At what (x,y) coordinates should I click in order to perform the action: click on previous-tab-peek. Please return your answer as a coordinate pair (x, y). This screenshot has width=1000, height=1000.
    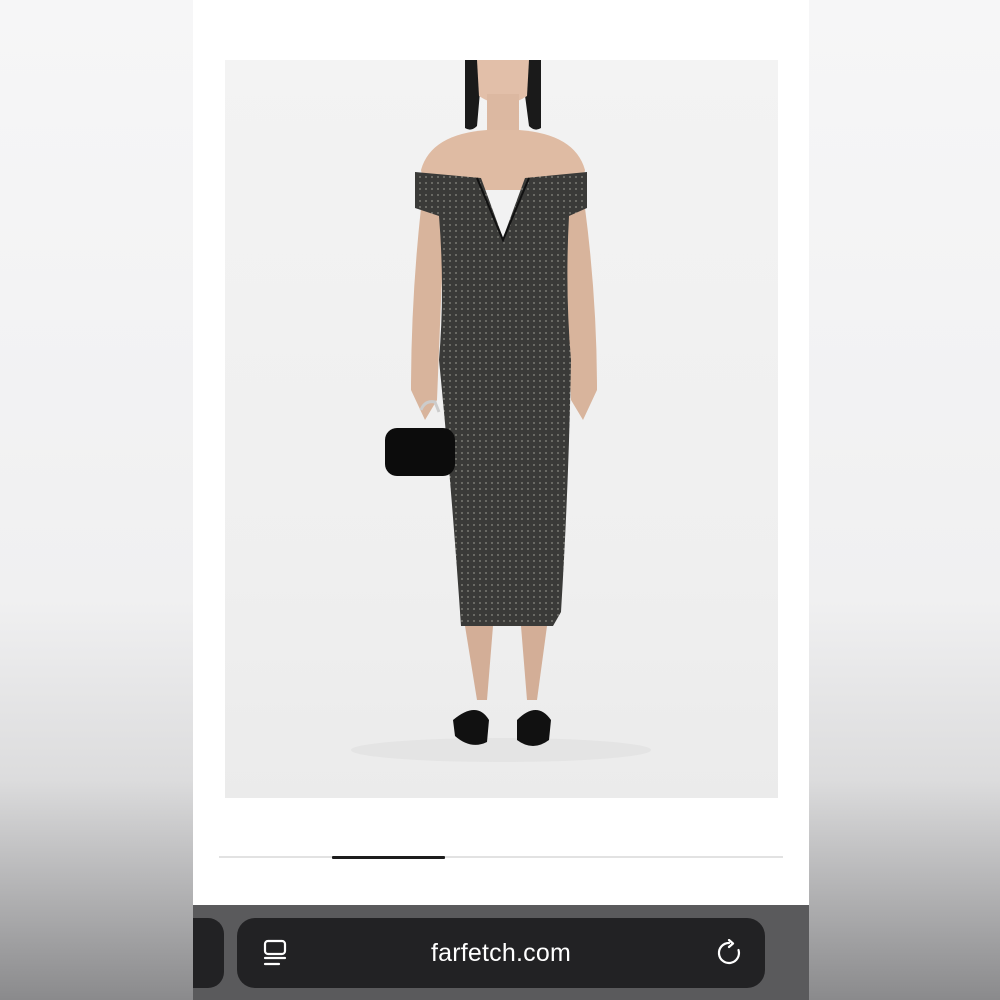
    Looking at the image, I should click on (208, 953).